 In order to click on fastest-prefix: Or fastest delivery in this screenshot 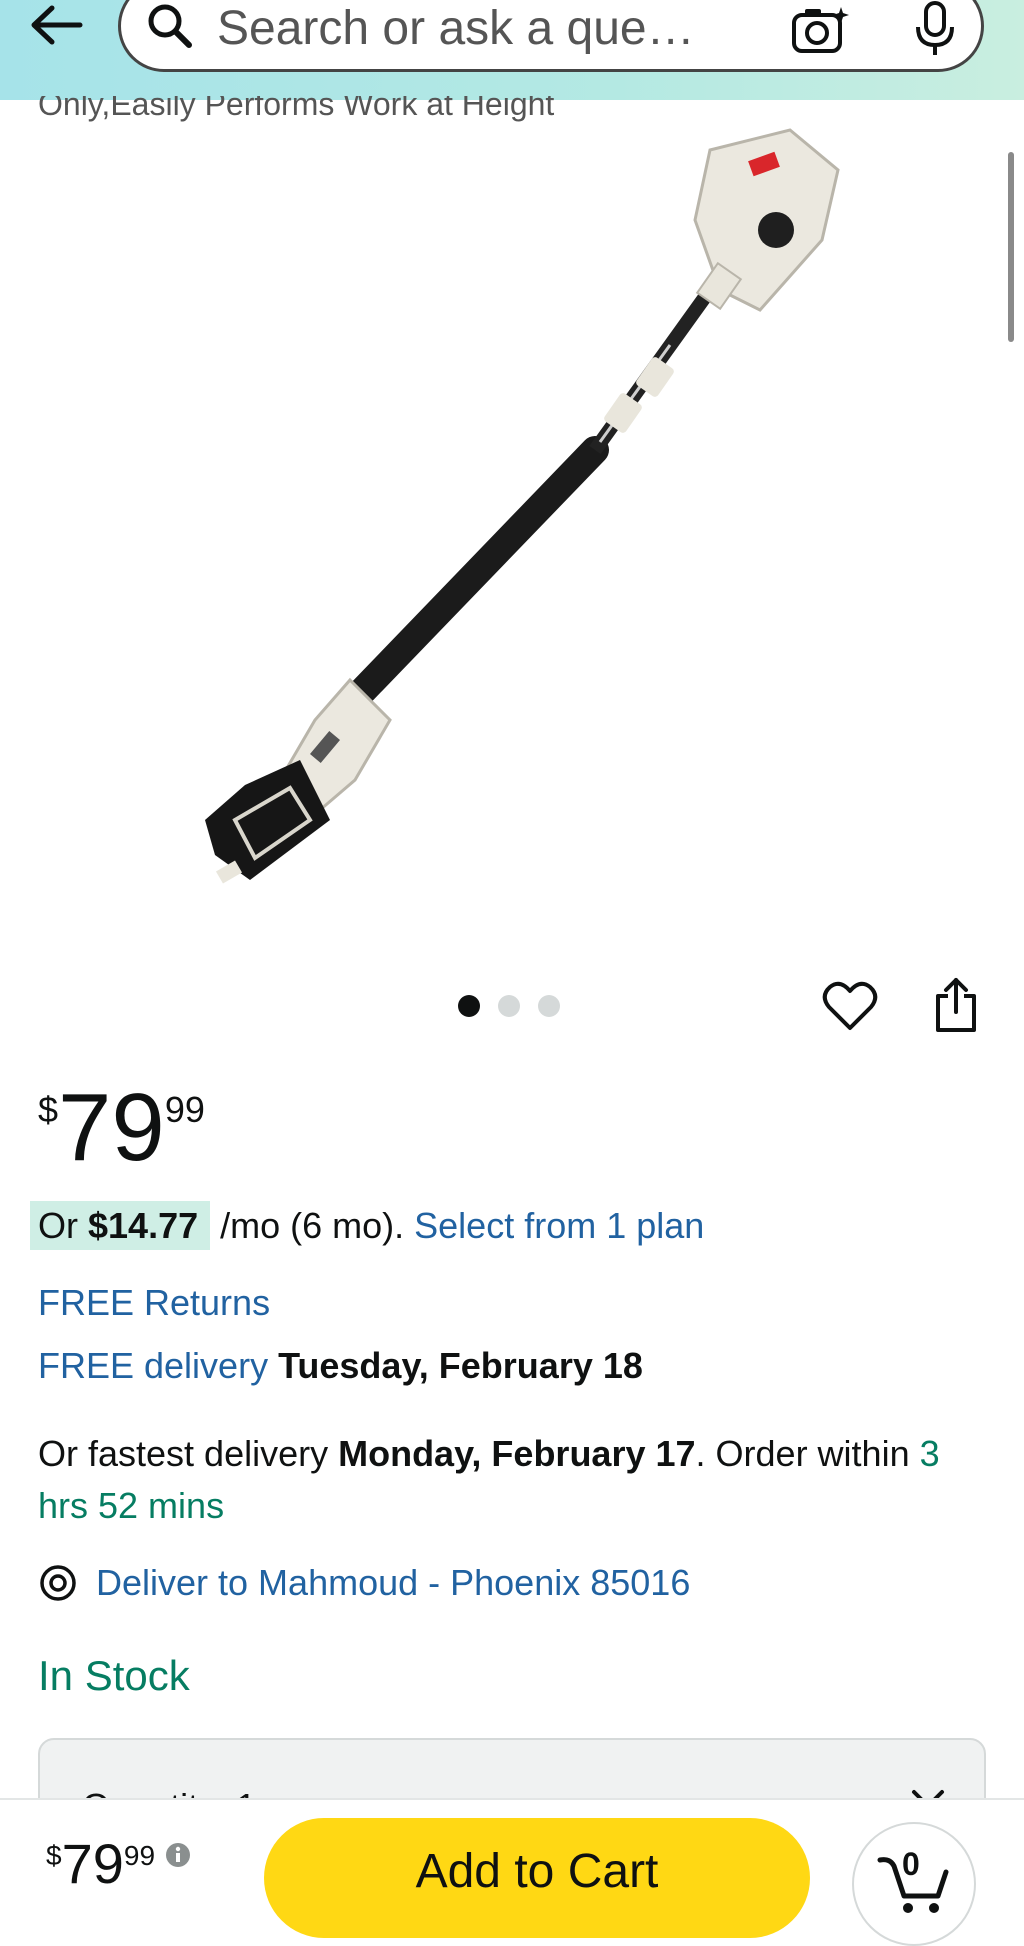, I will do `click(188, 1453)`.